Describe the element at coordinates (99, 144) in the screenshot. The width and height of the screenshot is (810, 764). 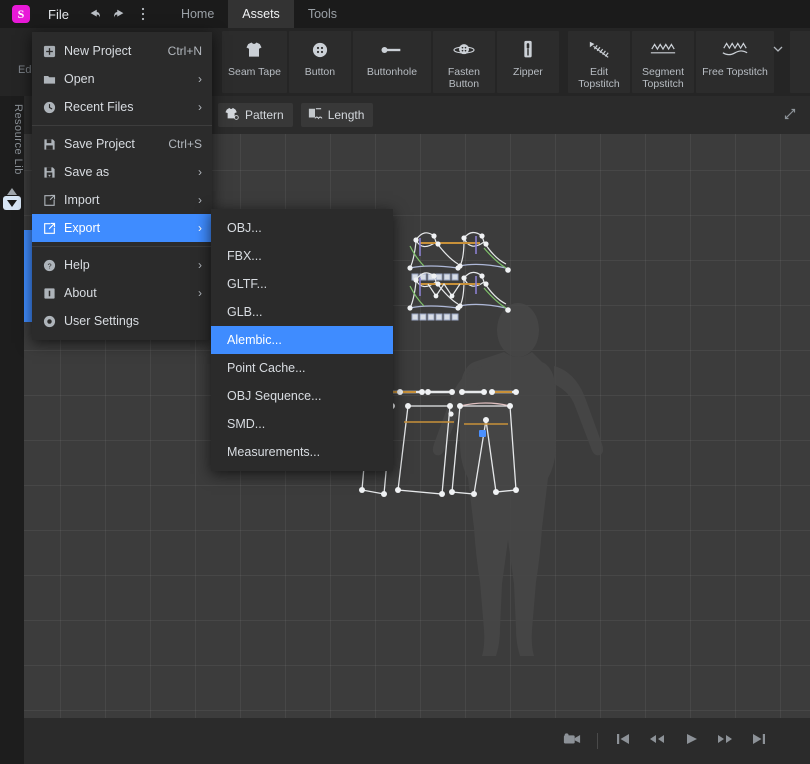
I see `menu-item-label: Save Project` at that location.